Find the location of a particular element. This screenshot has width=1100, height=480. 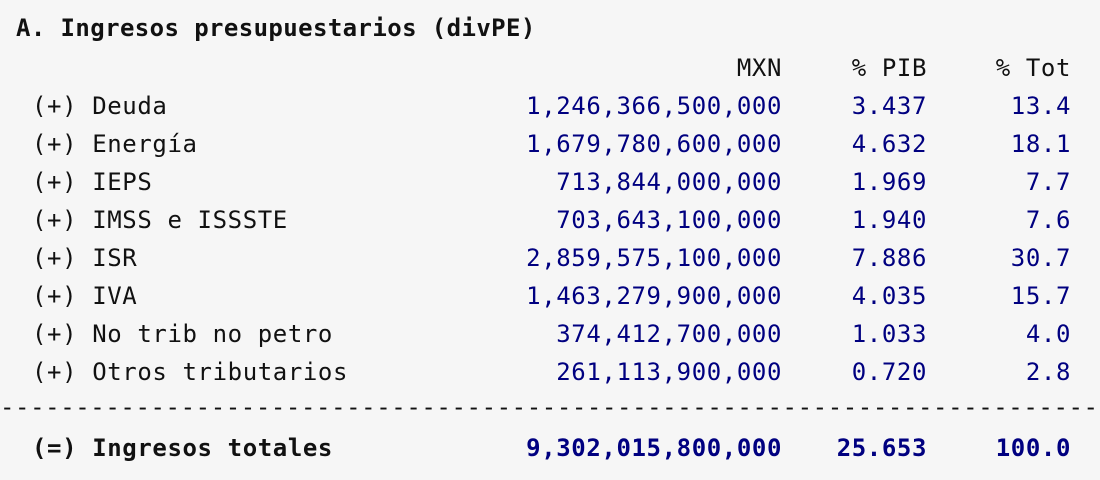

table-title: A. Ingresos presupuestarios (divPE) is located at coordinates (276, 28).